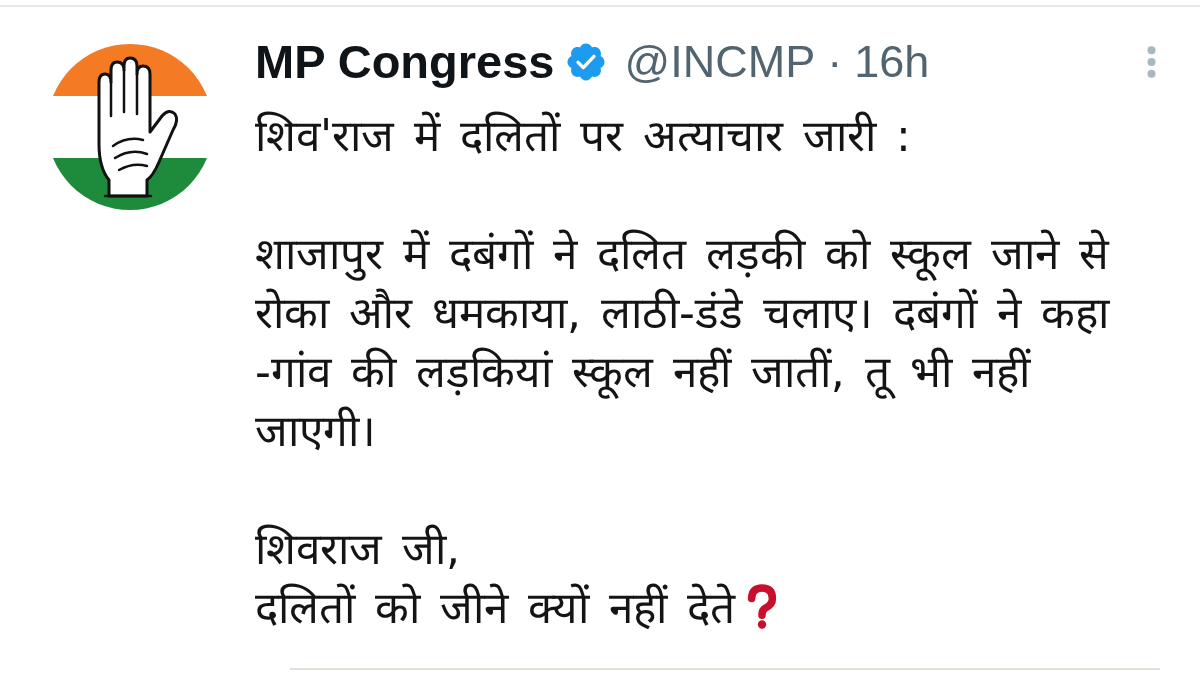  I want to click on post-text: शिव'राज में दलितों पर अत्याचार जारी :, so click(583, 135).